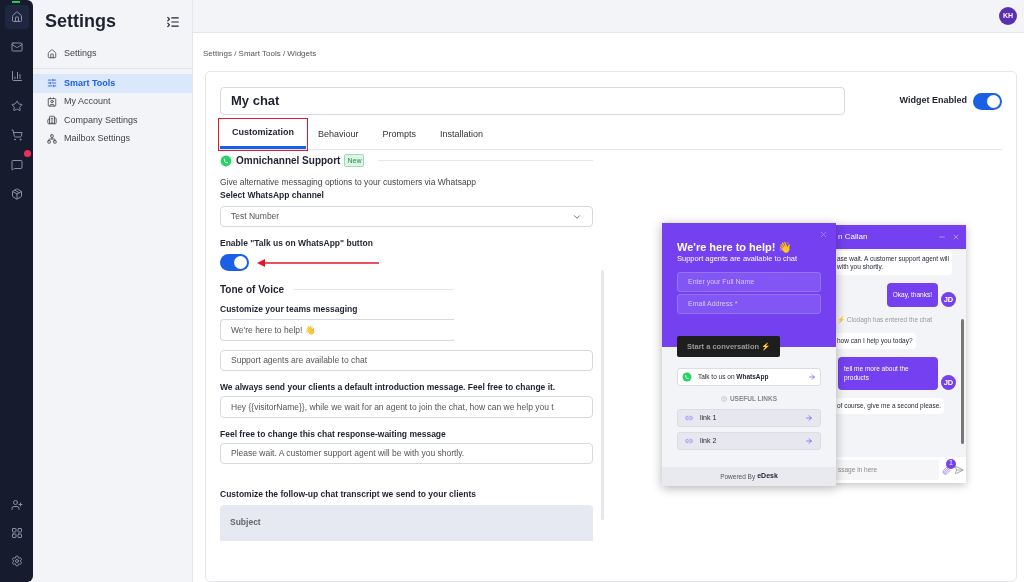 The width and height of the screenshot is (1024, 582). I want to click on sidebar-item: Mailbox Settings, so click(112, 138).